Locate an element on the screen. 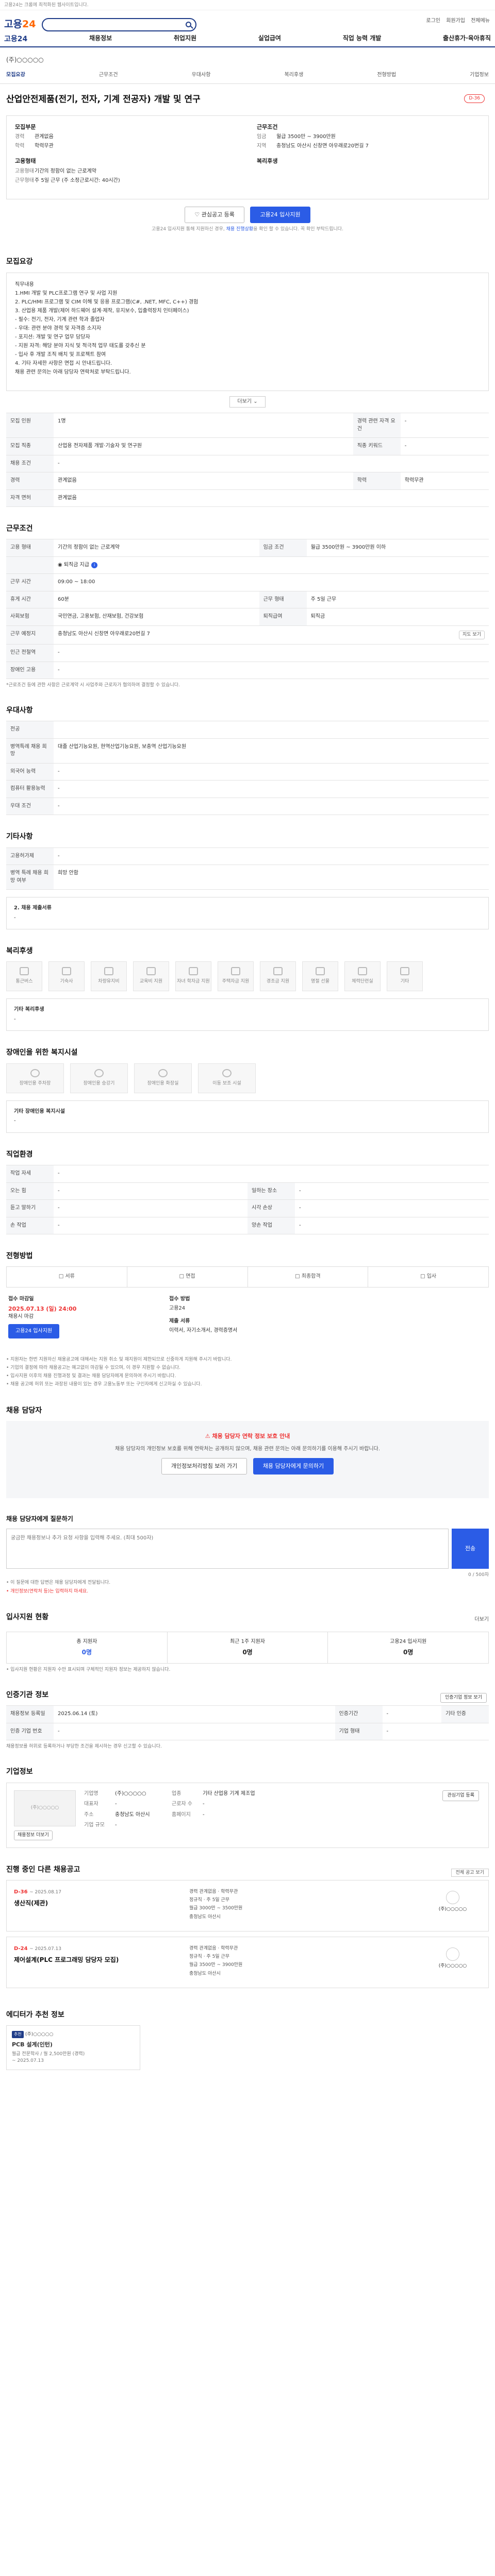 The width and height of the screenshot is (495, 2576). table-header-cell: 외국어 능력 is located at coordinates (30, 771).